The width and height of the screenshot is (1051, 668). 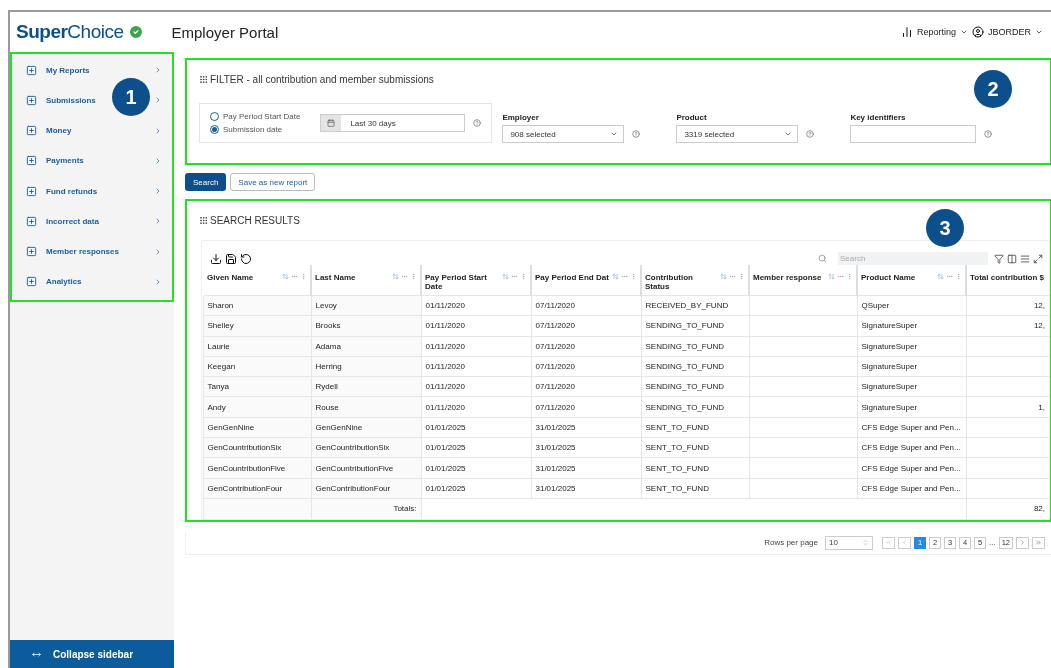 I want to click on column-header: Member response, so click(x=789, y=277).